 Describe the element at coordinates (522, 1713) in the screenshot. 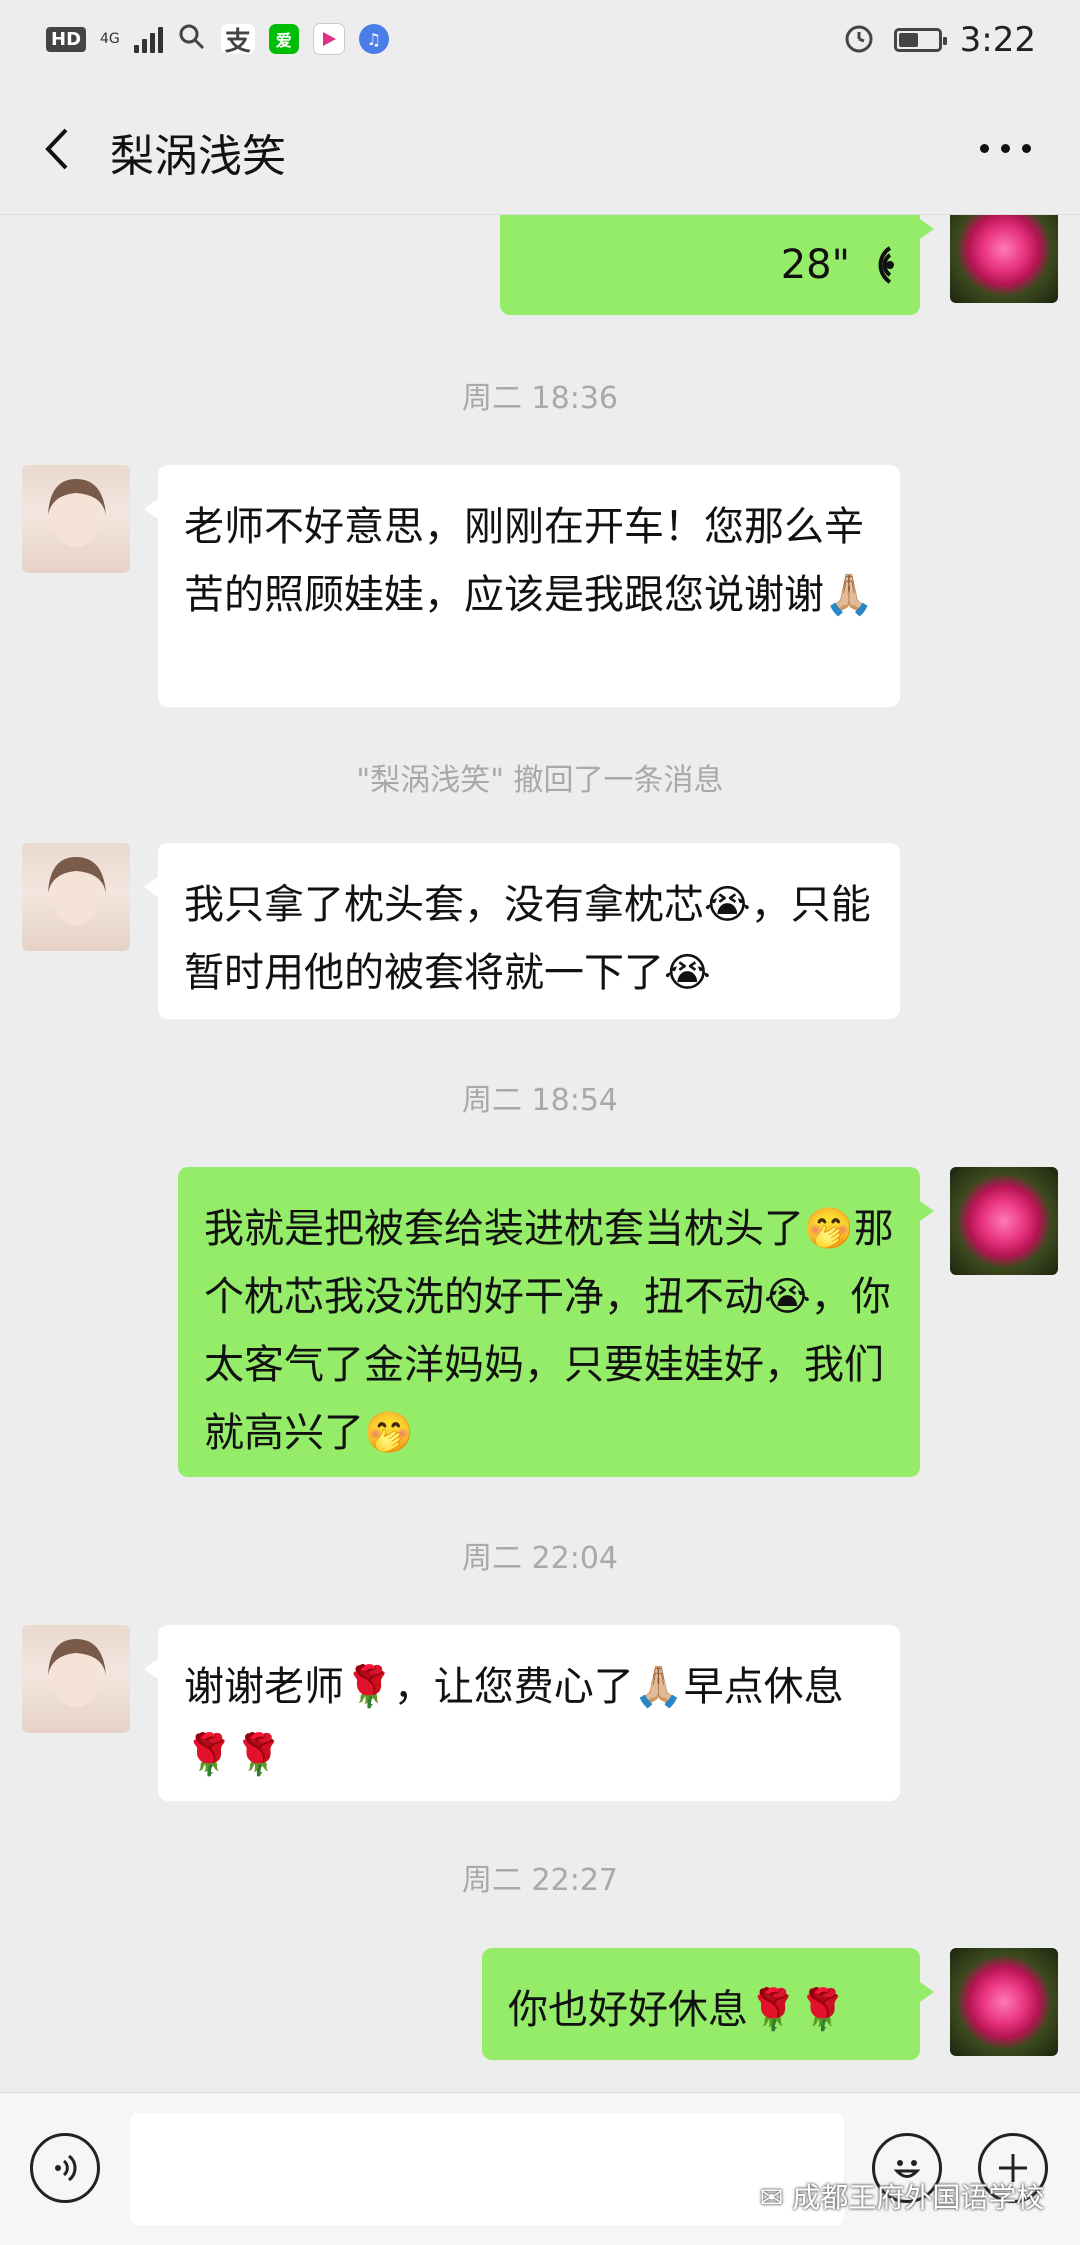

I see `incoming-message-bubble: 谢谢老师🌹，让您费心了🙏🏼早点休息🌹🌹` at that location.